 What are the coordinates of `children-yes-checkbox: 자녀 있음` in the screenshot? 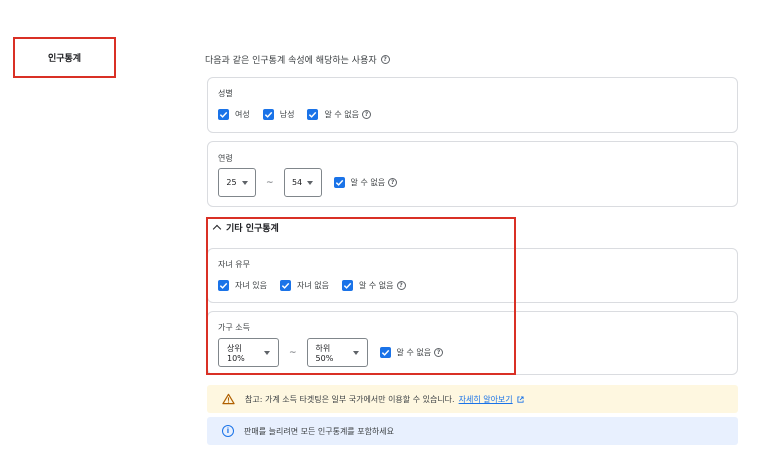 It's located at (244, 285).